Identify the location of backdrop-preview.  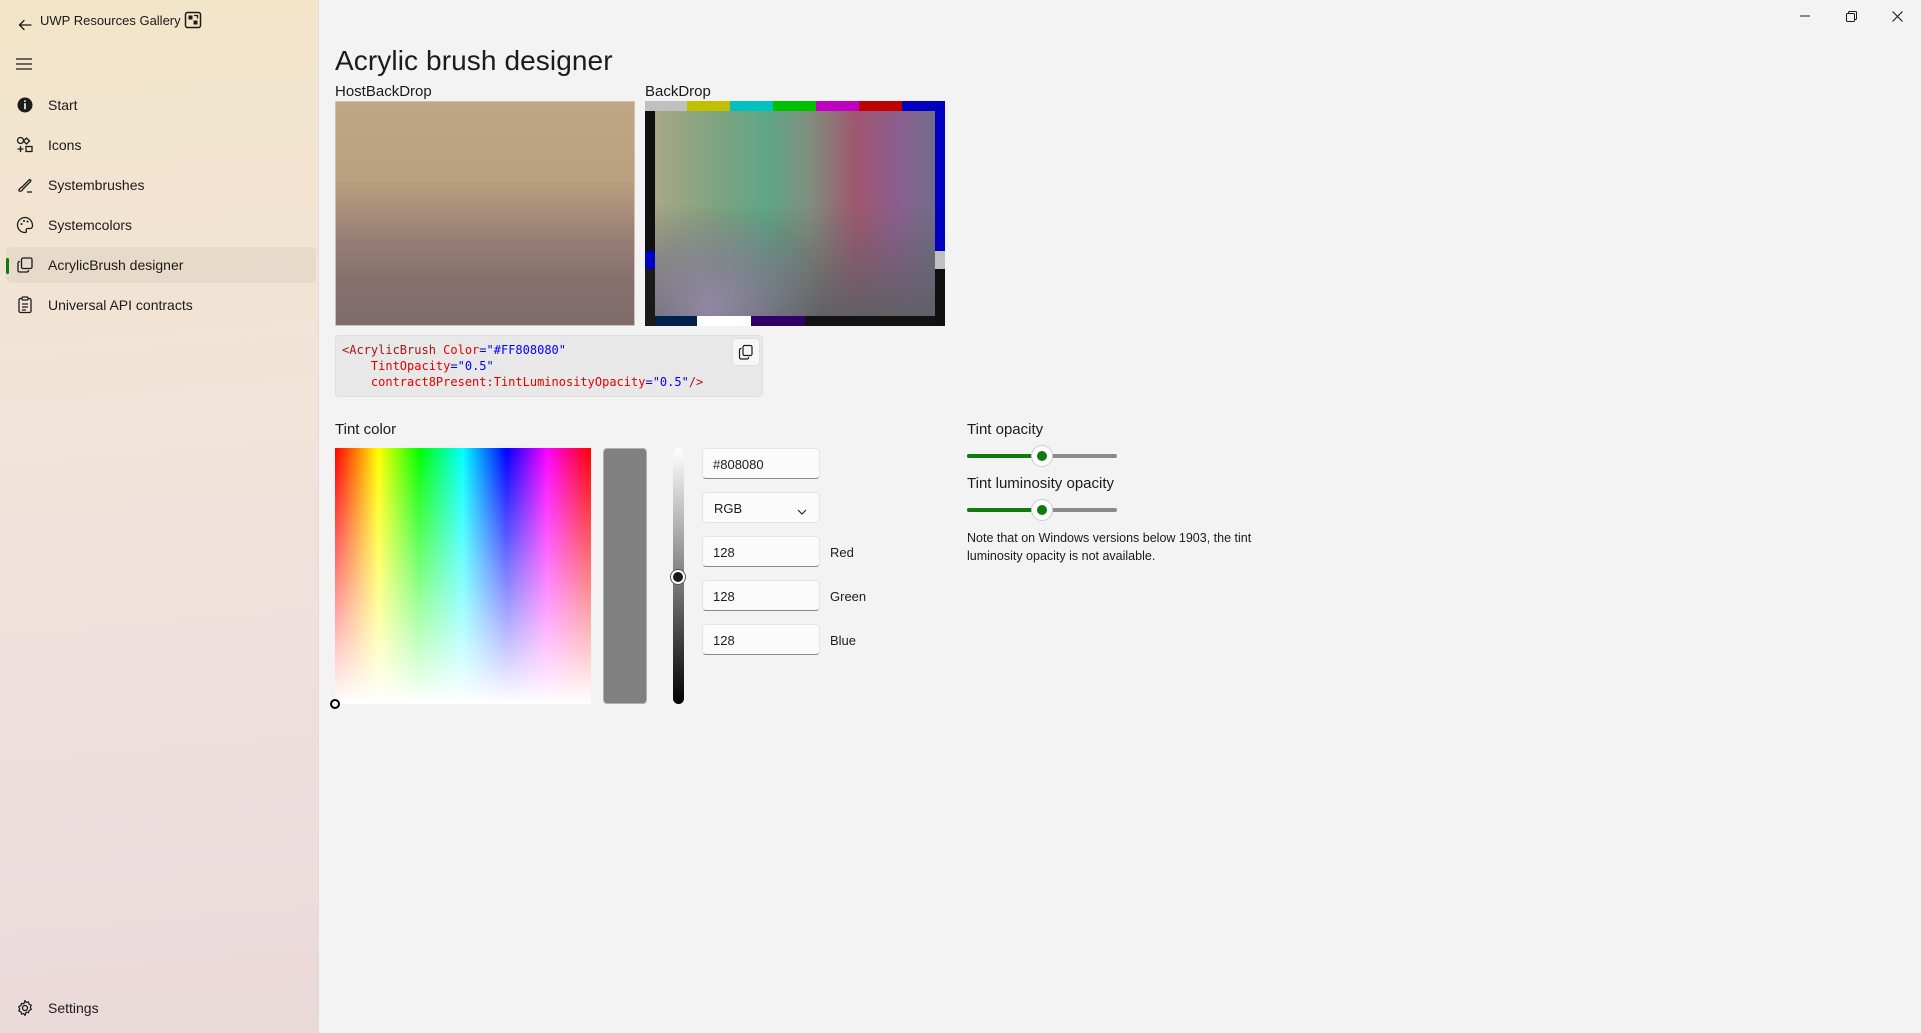
(795, 213).